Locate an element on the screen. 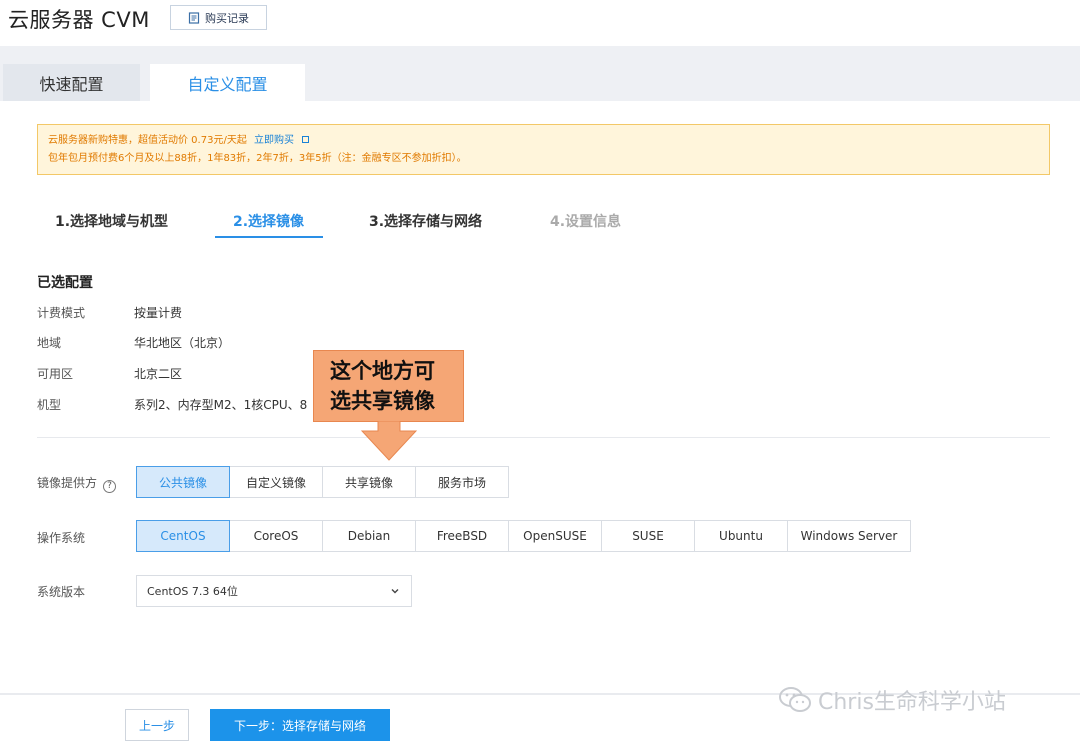 Image resolution: width=1080 pixels, height=748 pixels. config-instance-type: 机型 系列2、内存型M2、1核CPU、8 is located at coordinates (172, 404).